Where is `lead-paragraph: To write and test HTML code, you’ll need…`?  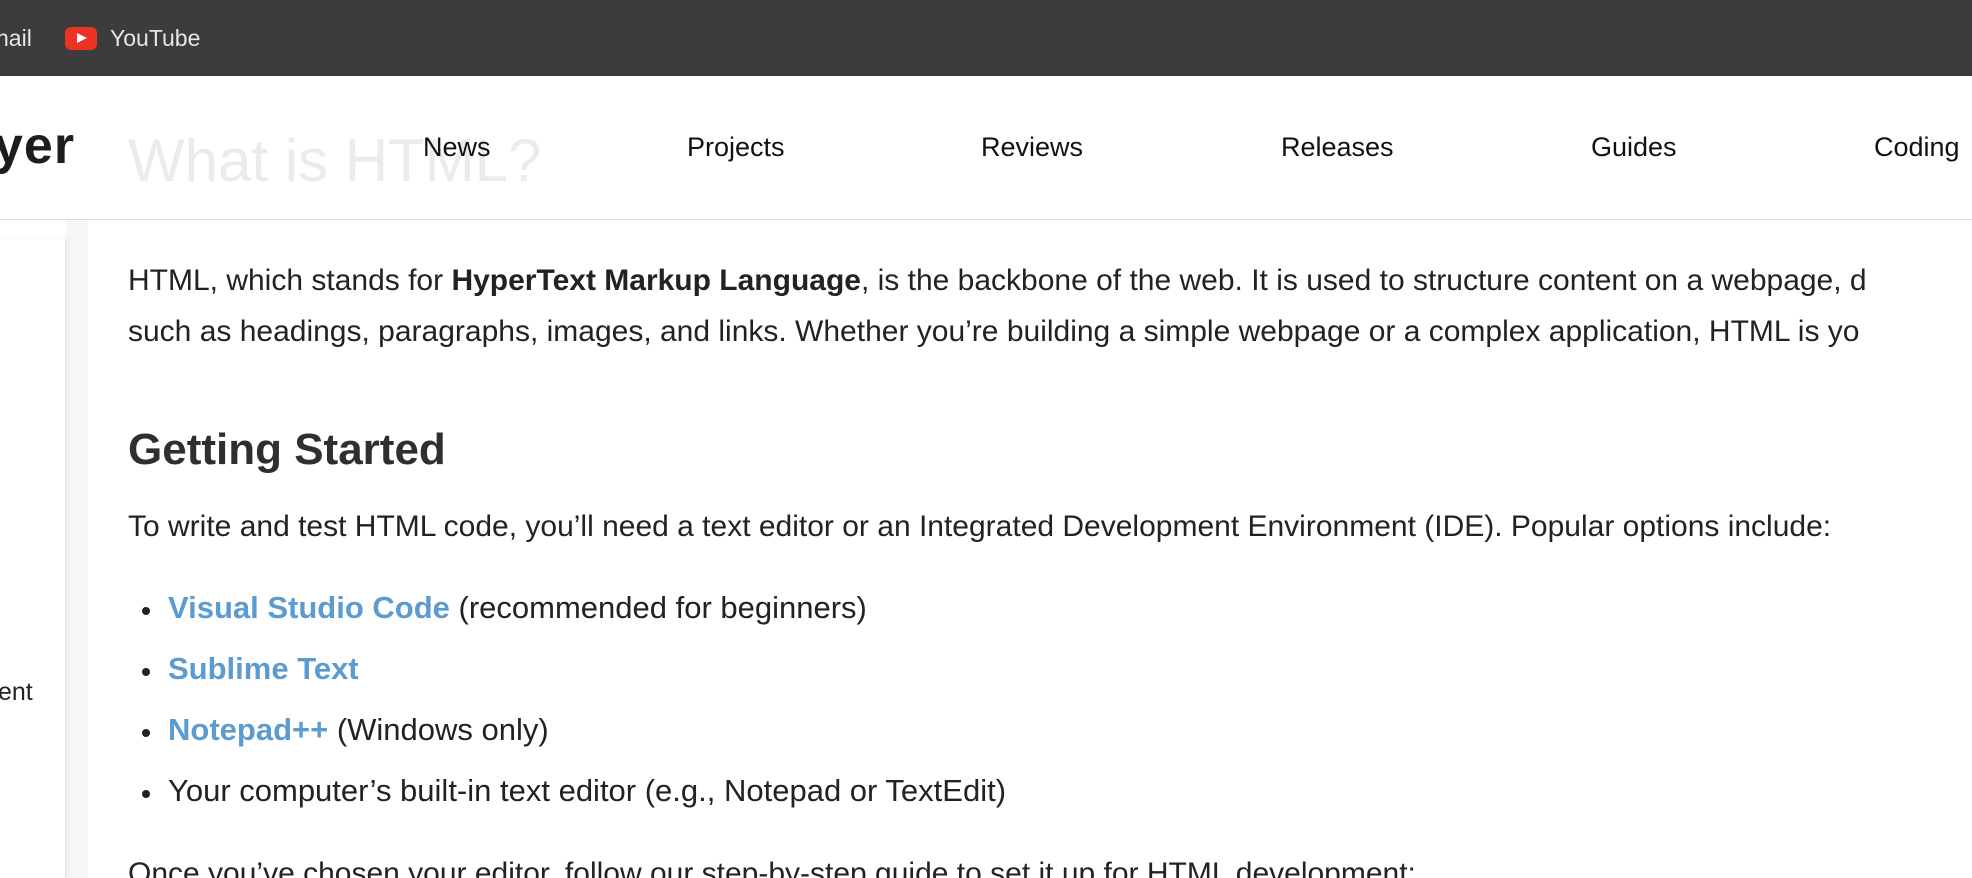 lead-paragraph: To write and test HTML code, you’ll need… is located at coordinates (980, 526).